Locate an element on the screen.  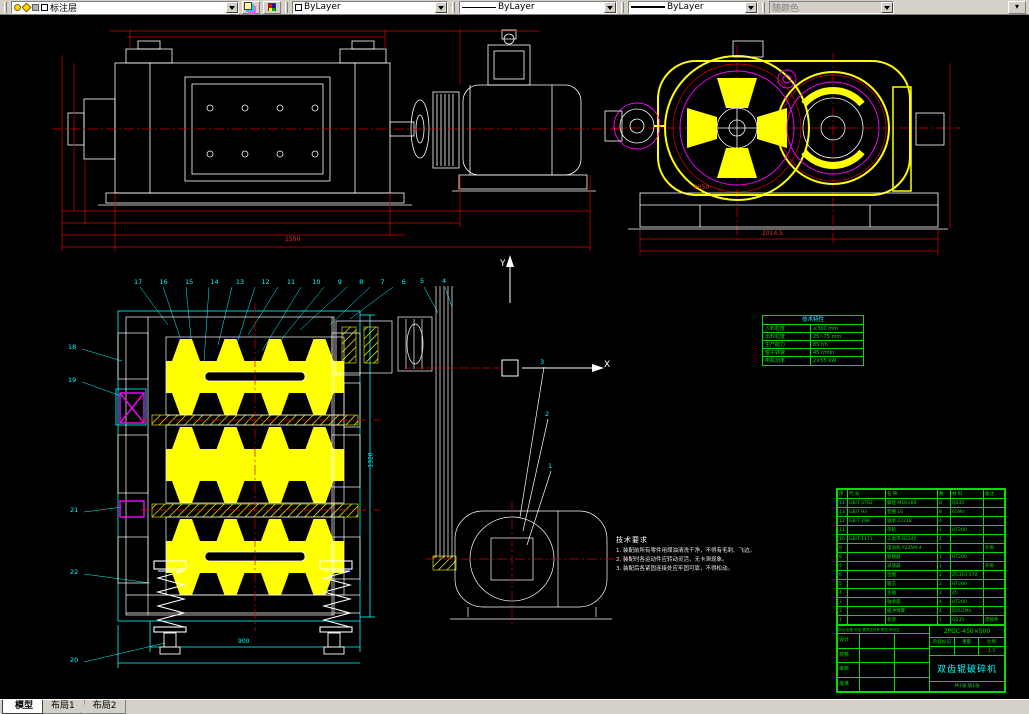
end-view is located at coordinates (782, 147).